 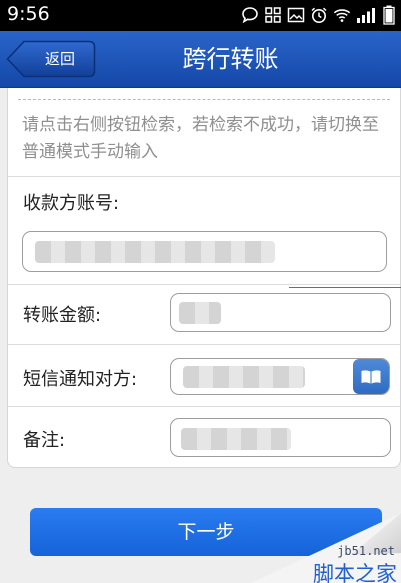 I want to click on gallery-icon, so click(x=296, y=15).